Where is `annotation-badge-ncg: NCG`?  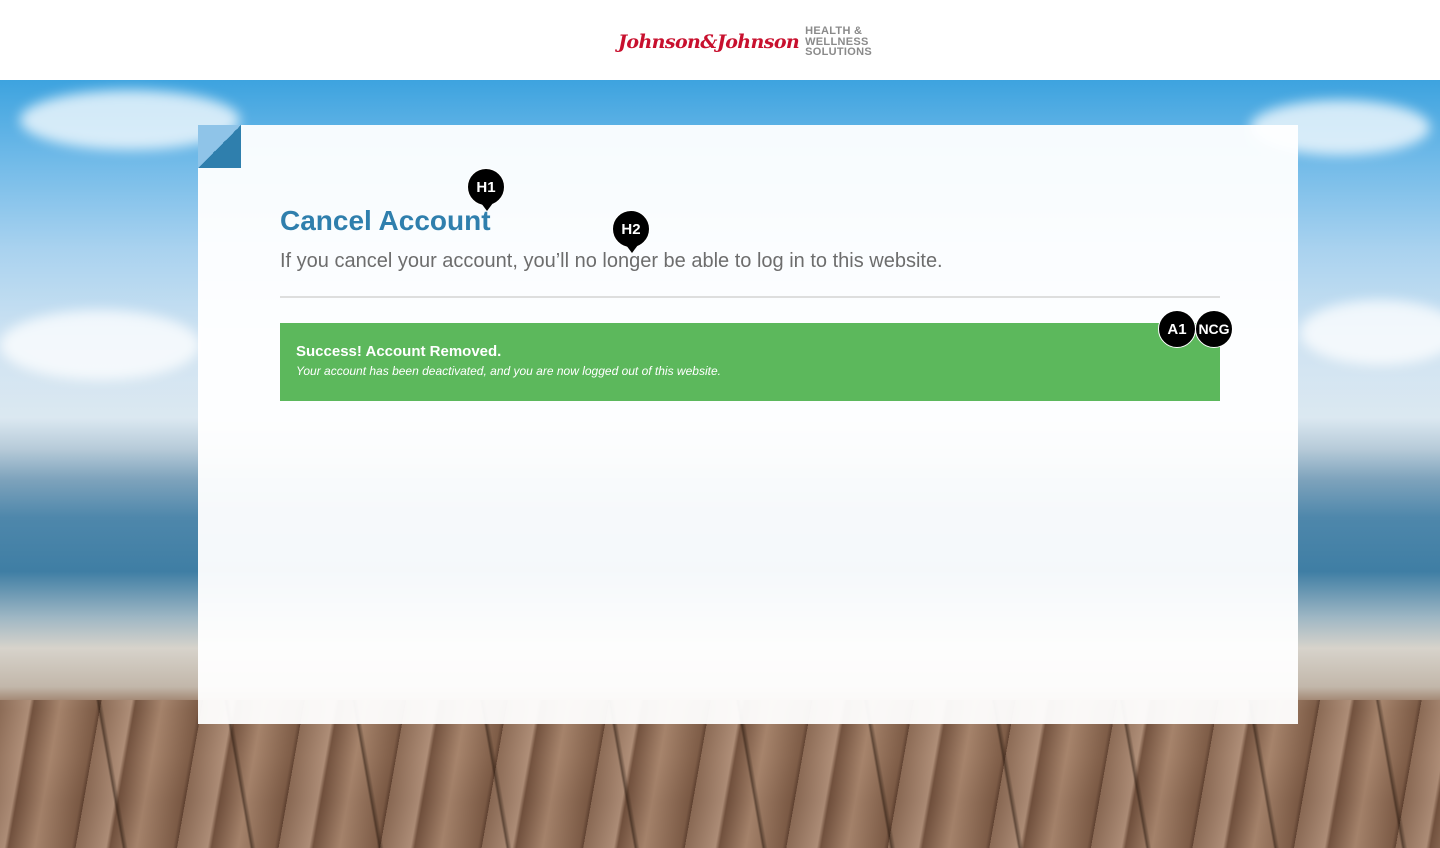 annotation-badge-ncg: NCG is located at coordinates (1214, 329).